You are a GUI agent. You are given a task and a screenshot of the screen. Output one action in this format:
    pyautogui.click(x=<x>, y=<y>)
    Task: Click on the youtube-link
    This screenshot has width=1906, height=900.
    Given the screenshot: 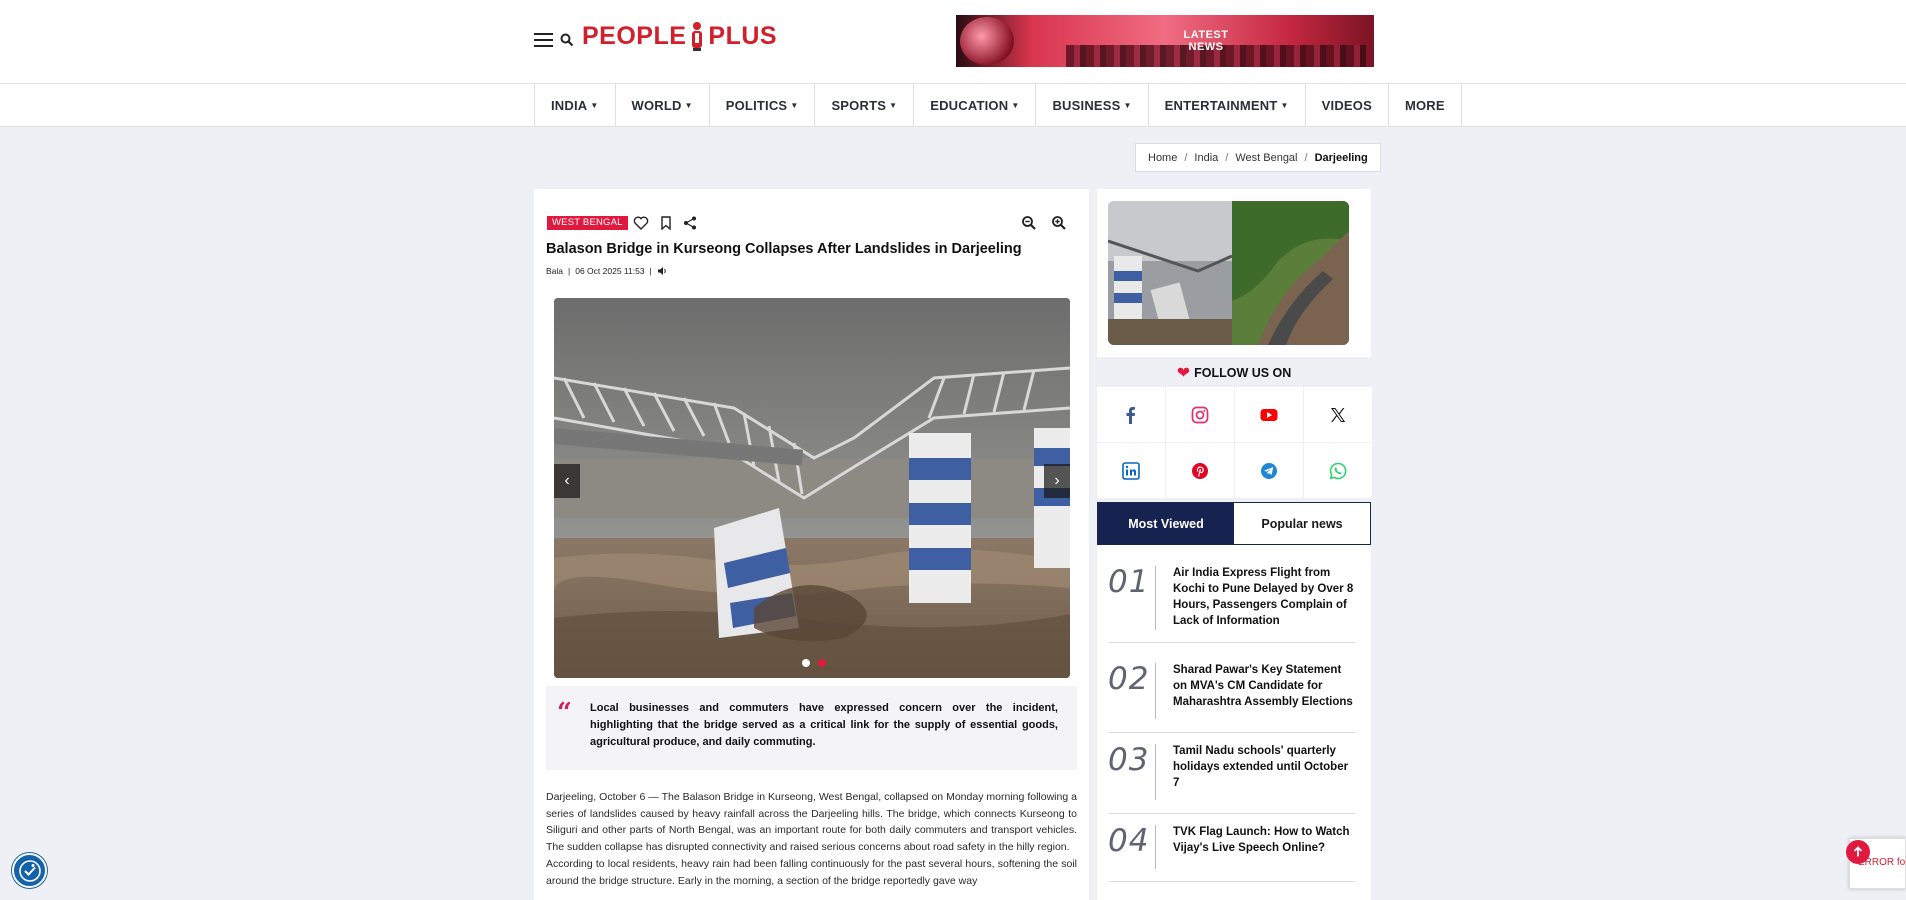 What is the action you would take?
    pyautogui.click(x=1269, y=414)
    